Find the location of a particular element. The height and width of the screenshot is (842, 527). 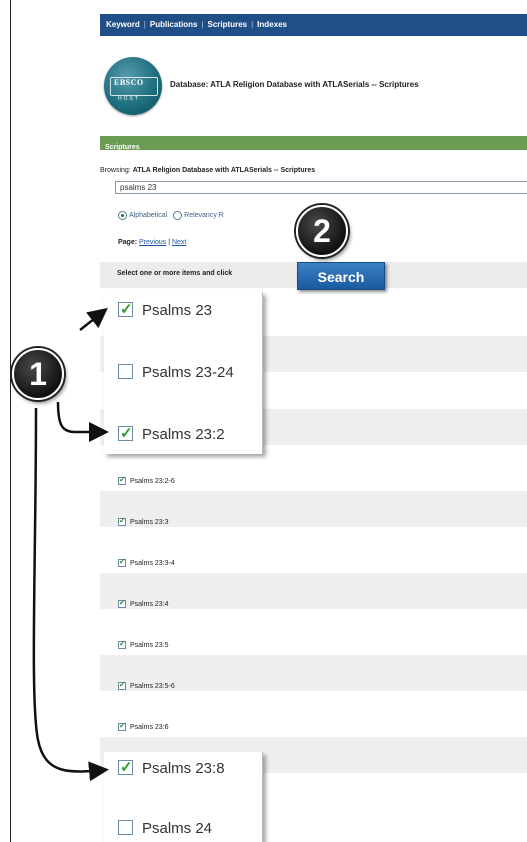

callout-arrows is located at coordinates (70, 544).